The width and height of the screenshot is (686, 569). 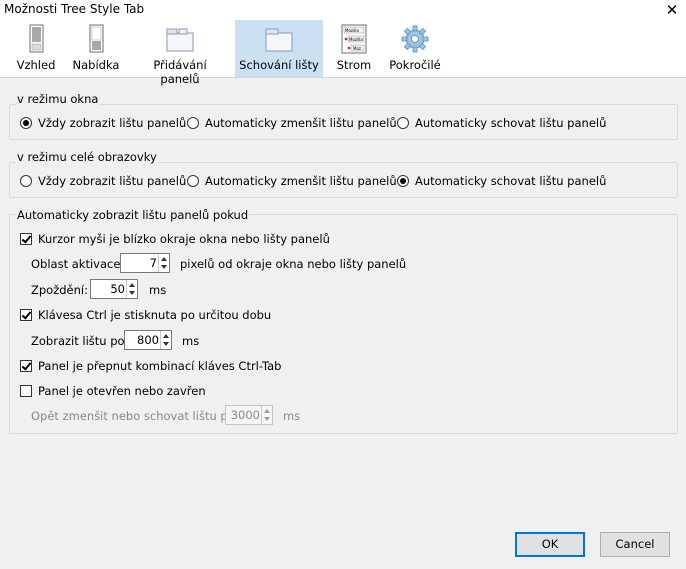 I want to click on tab-label: Schování lišty, so click(x=279, y=65).